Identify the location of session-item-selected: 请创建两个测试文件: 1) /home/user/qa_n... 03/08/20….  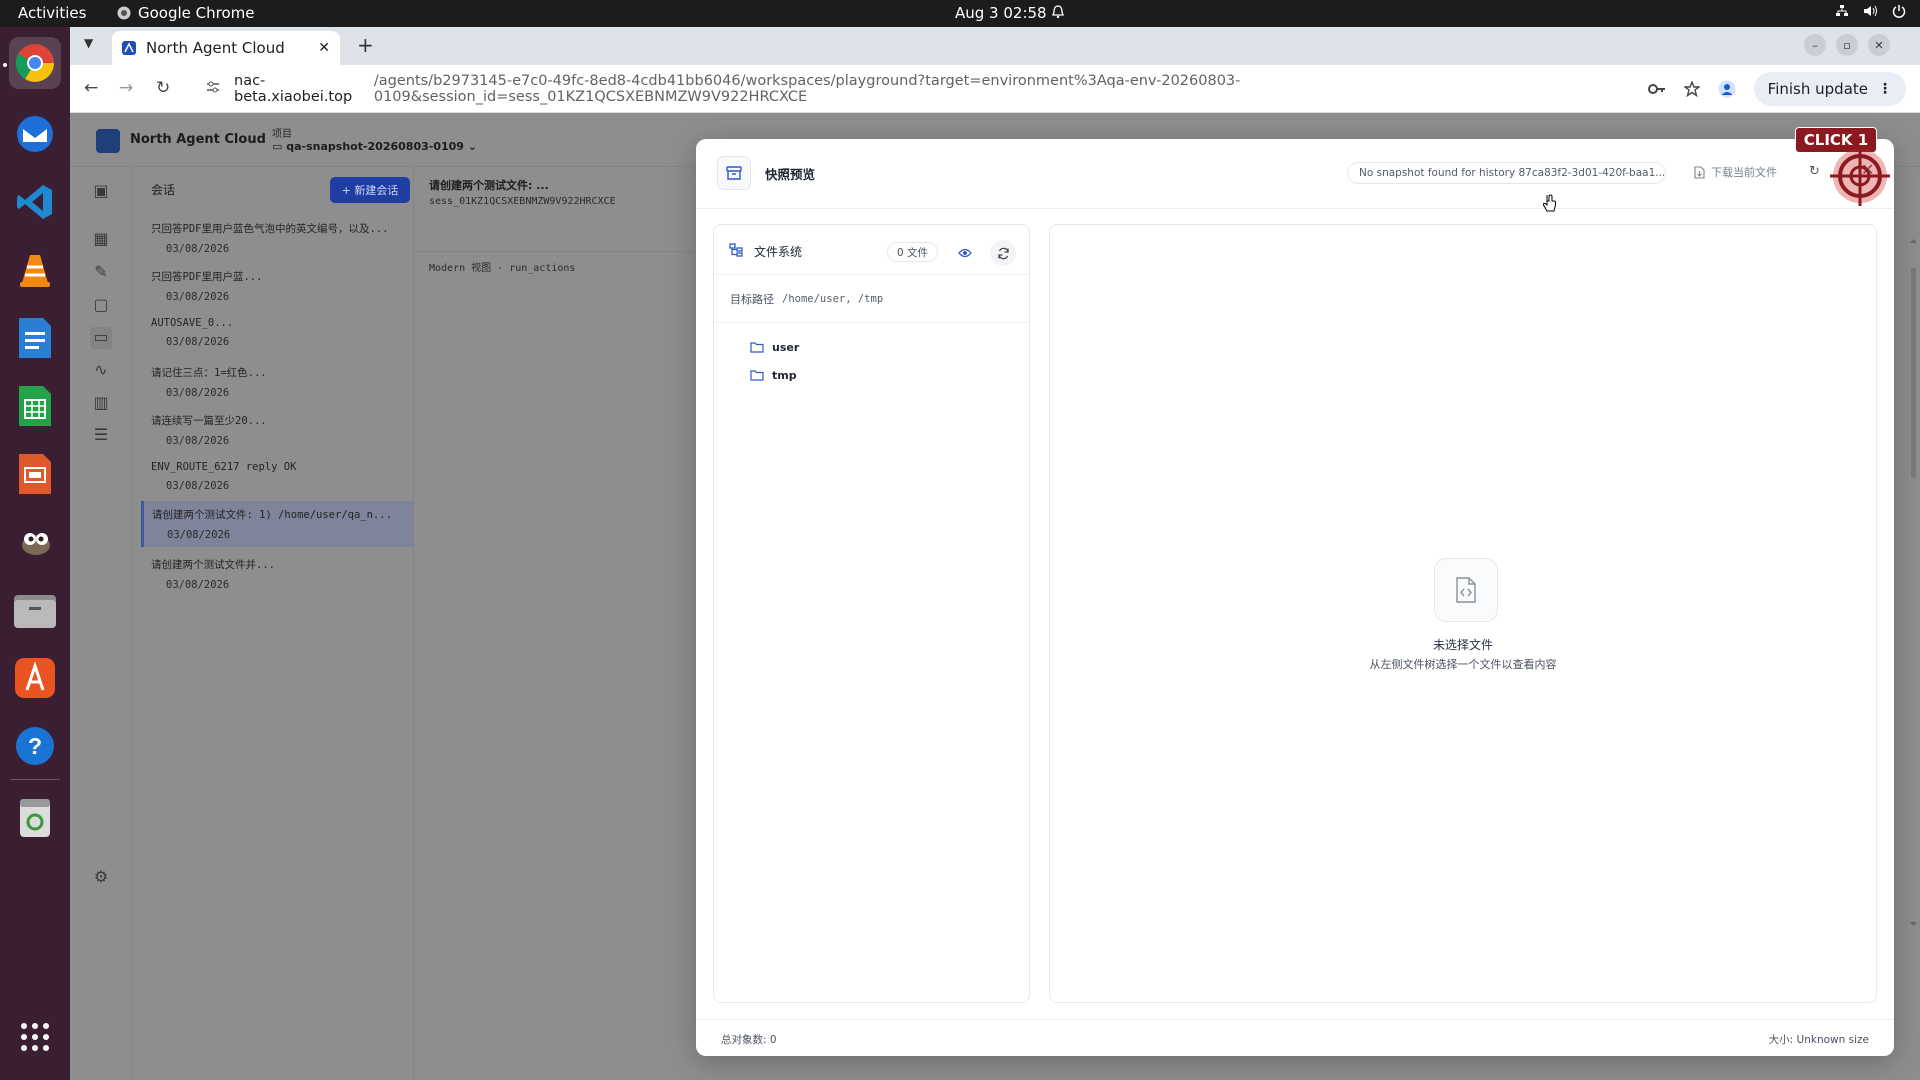
(277, 524).